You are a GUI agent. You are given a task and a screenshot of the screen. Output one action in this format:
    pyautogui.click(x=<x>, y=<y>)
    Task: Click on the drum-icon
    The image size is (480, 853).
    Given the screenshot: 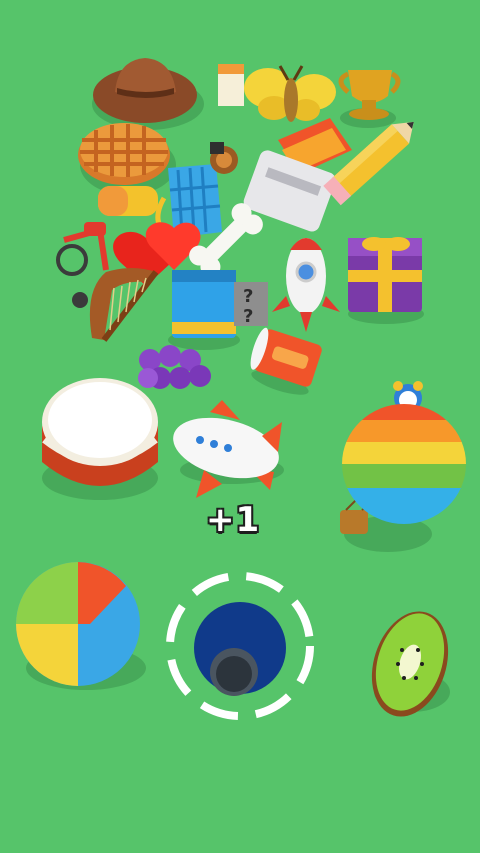 What is the action you would take?
    pyautogui.click(x=100, y=439)
    